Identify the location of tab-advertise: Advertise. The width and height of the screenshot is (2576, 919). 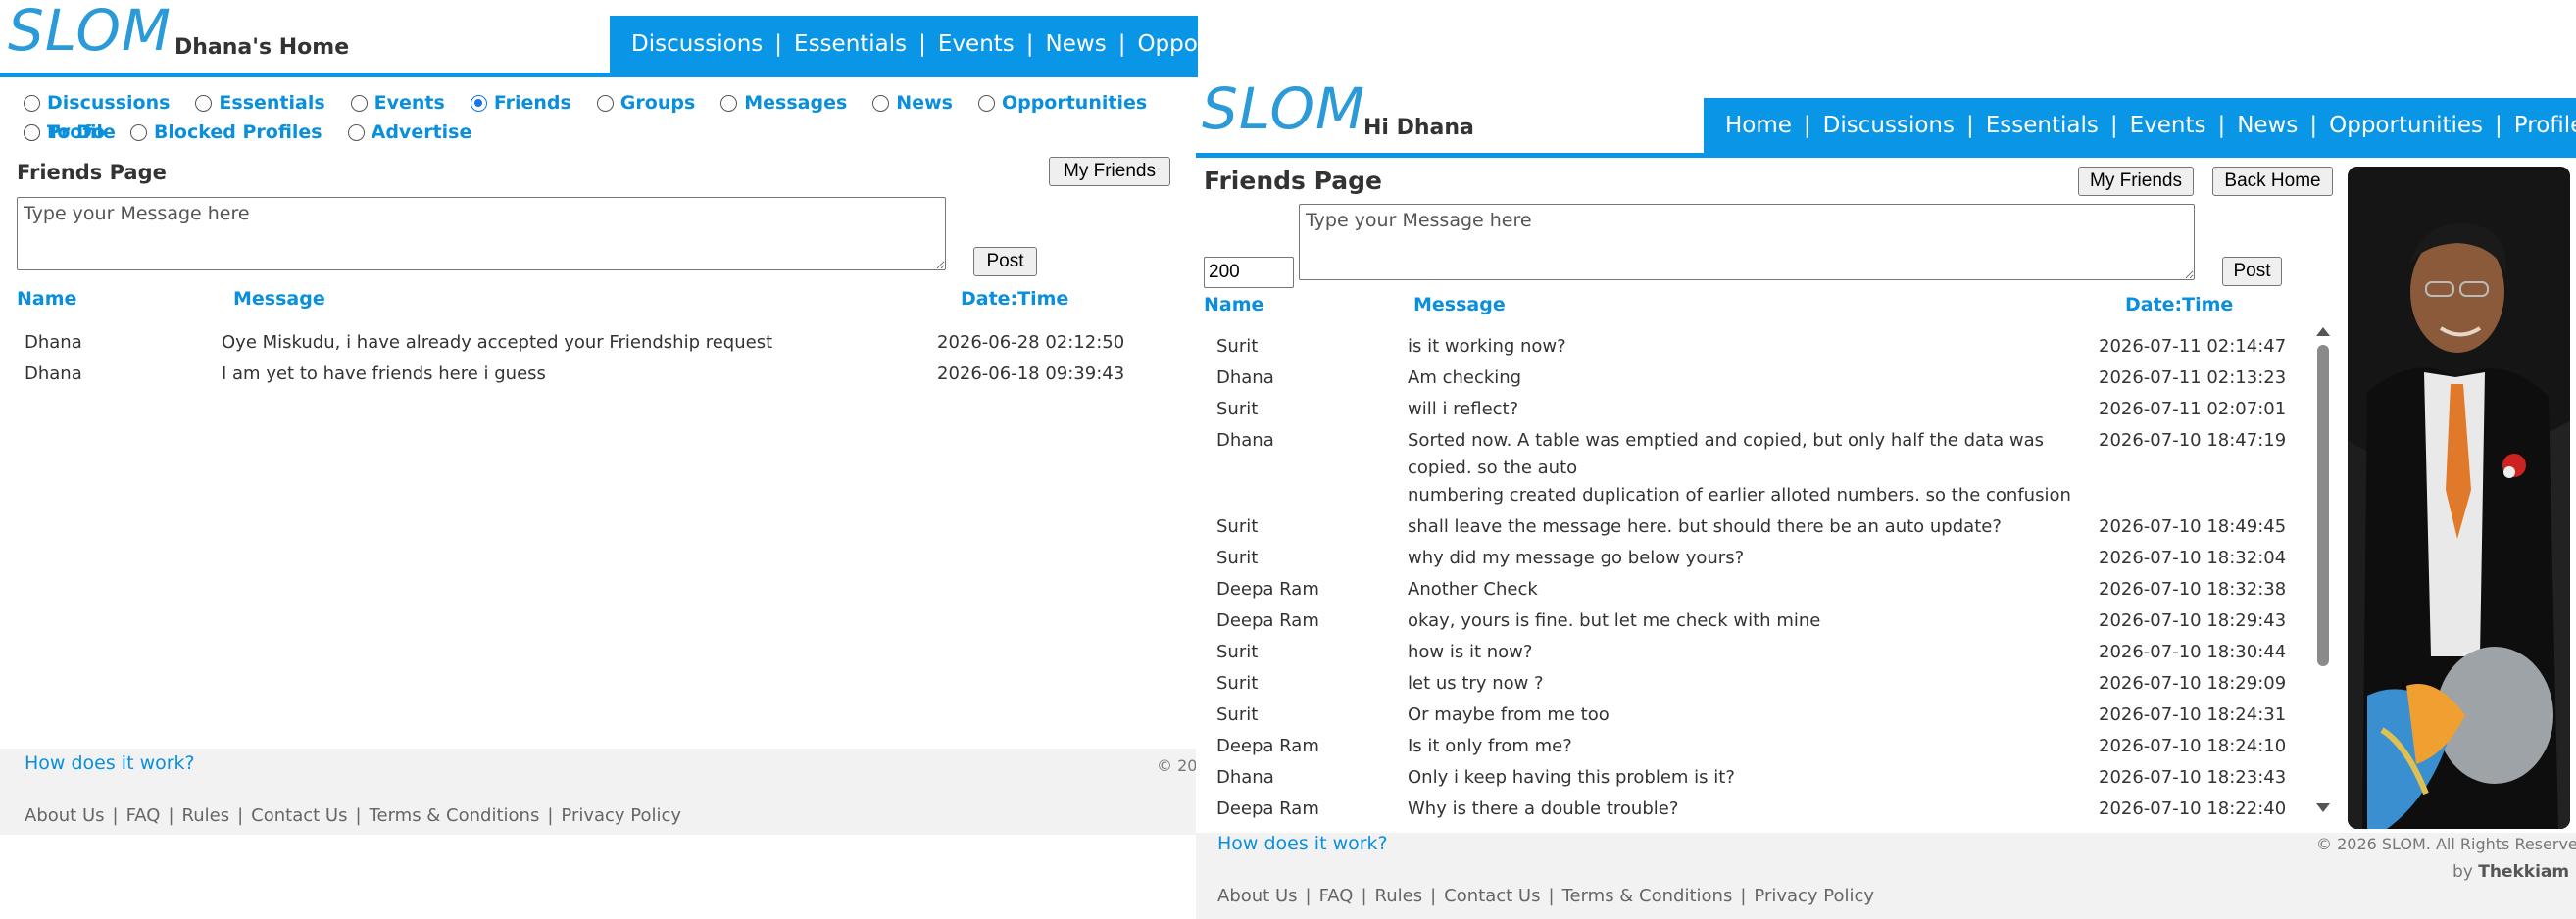
(409, 132).